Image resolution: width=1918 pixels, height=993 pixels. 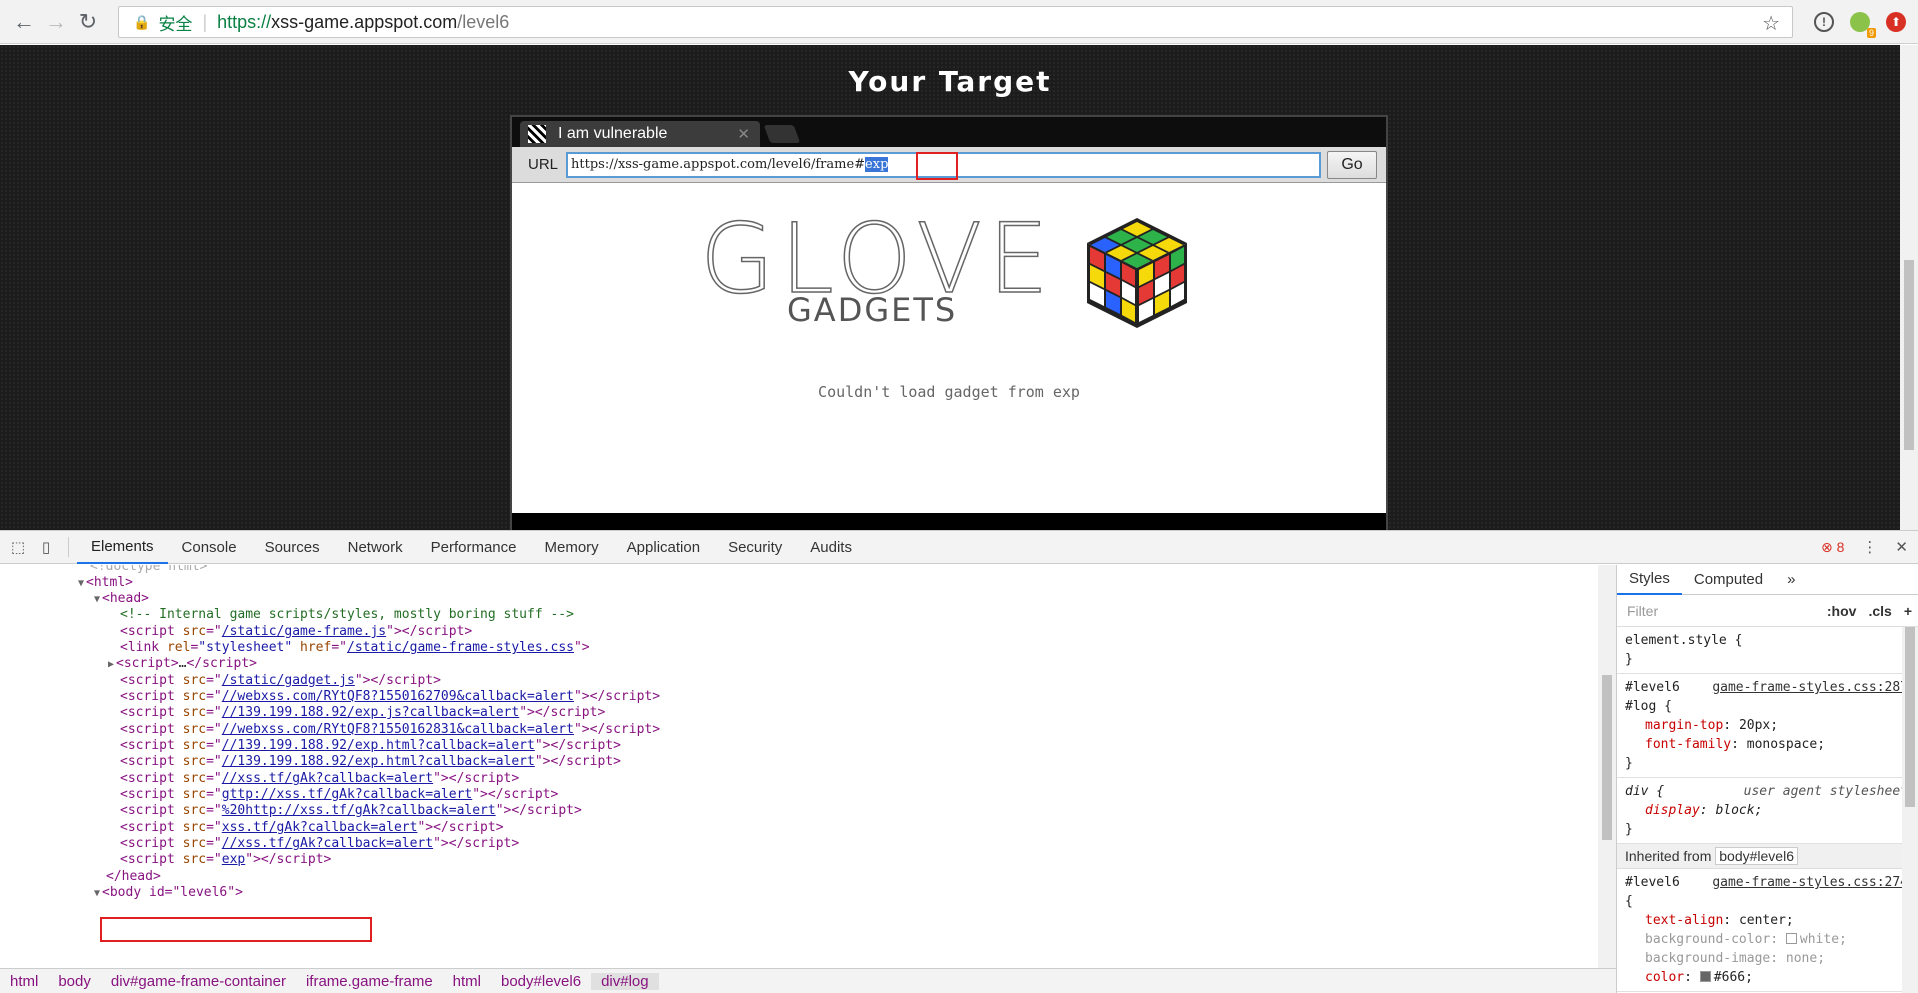 I want to click on script-src-link: exp, so click(x=233, y=859).